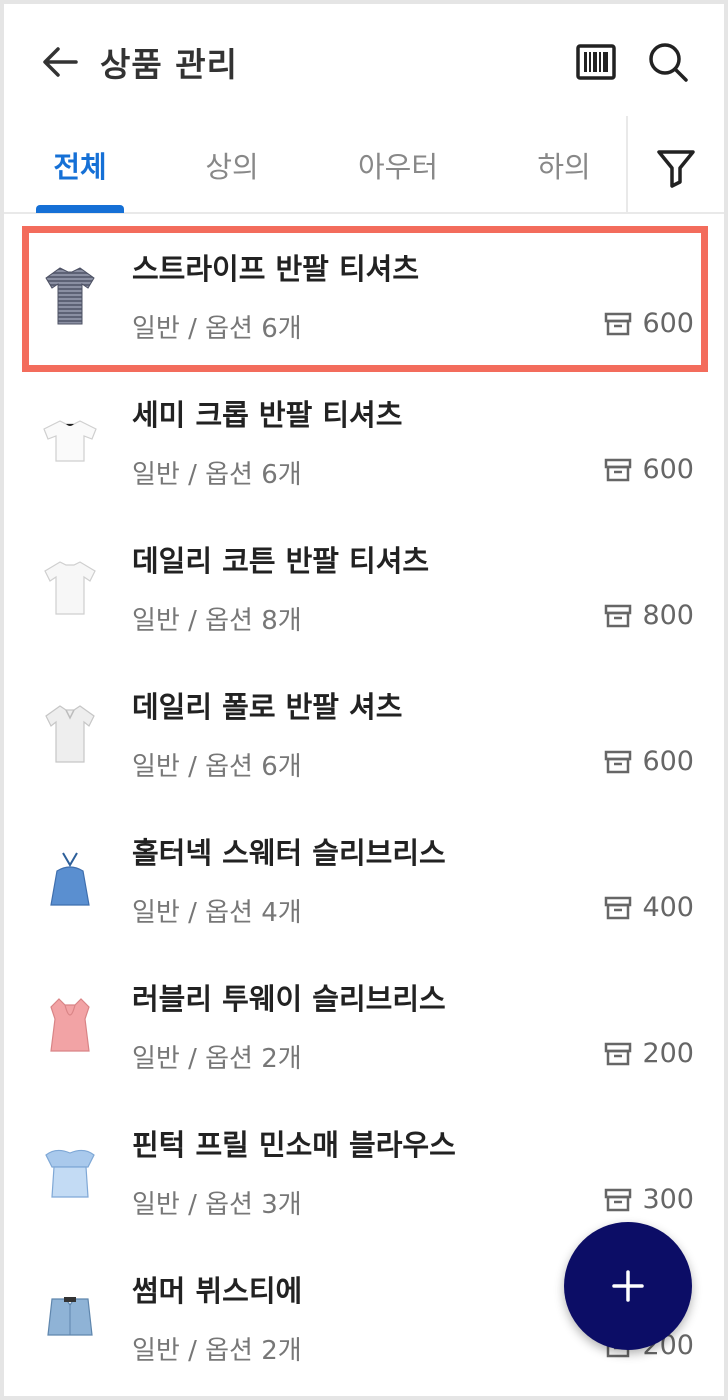 Image resolution: width=728 pixels, height=1400 pixels. I want to click on denim-bustier-image, so click(70, 1316).